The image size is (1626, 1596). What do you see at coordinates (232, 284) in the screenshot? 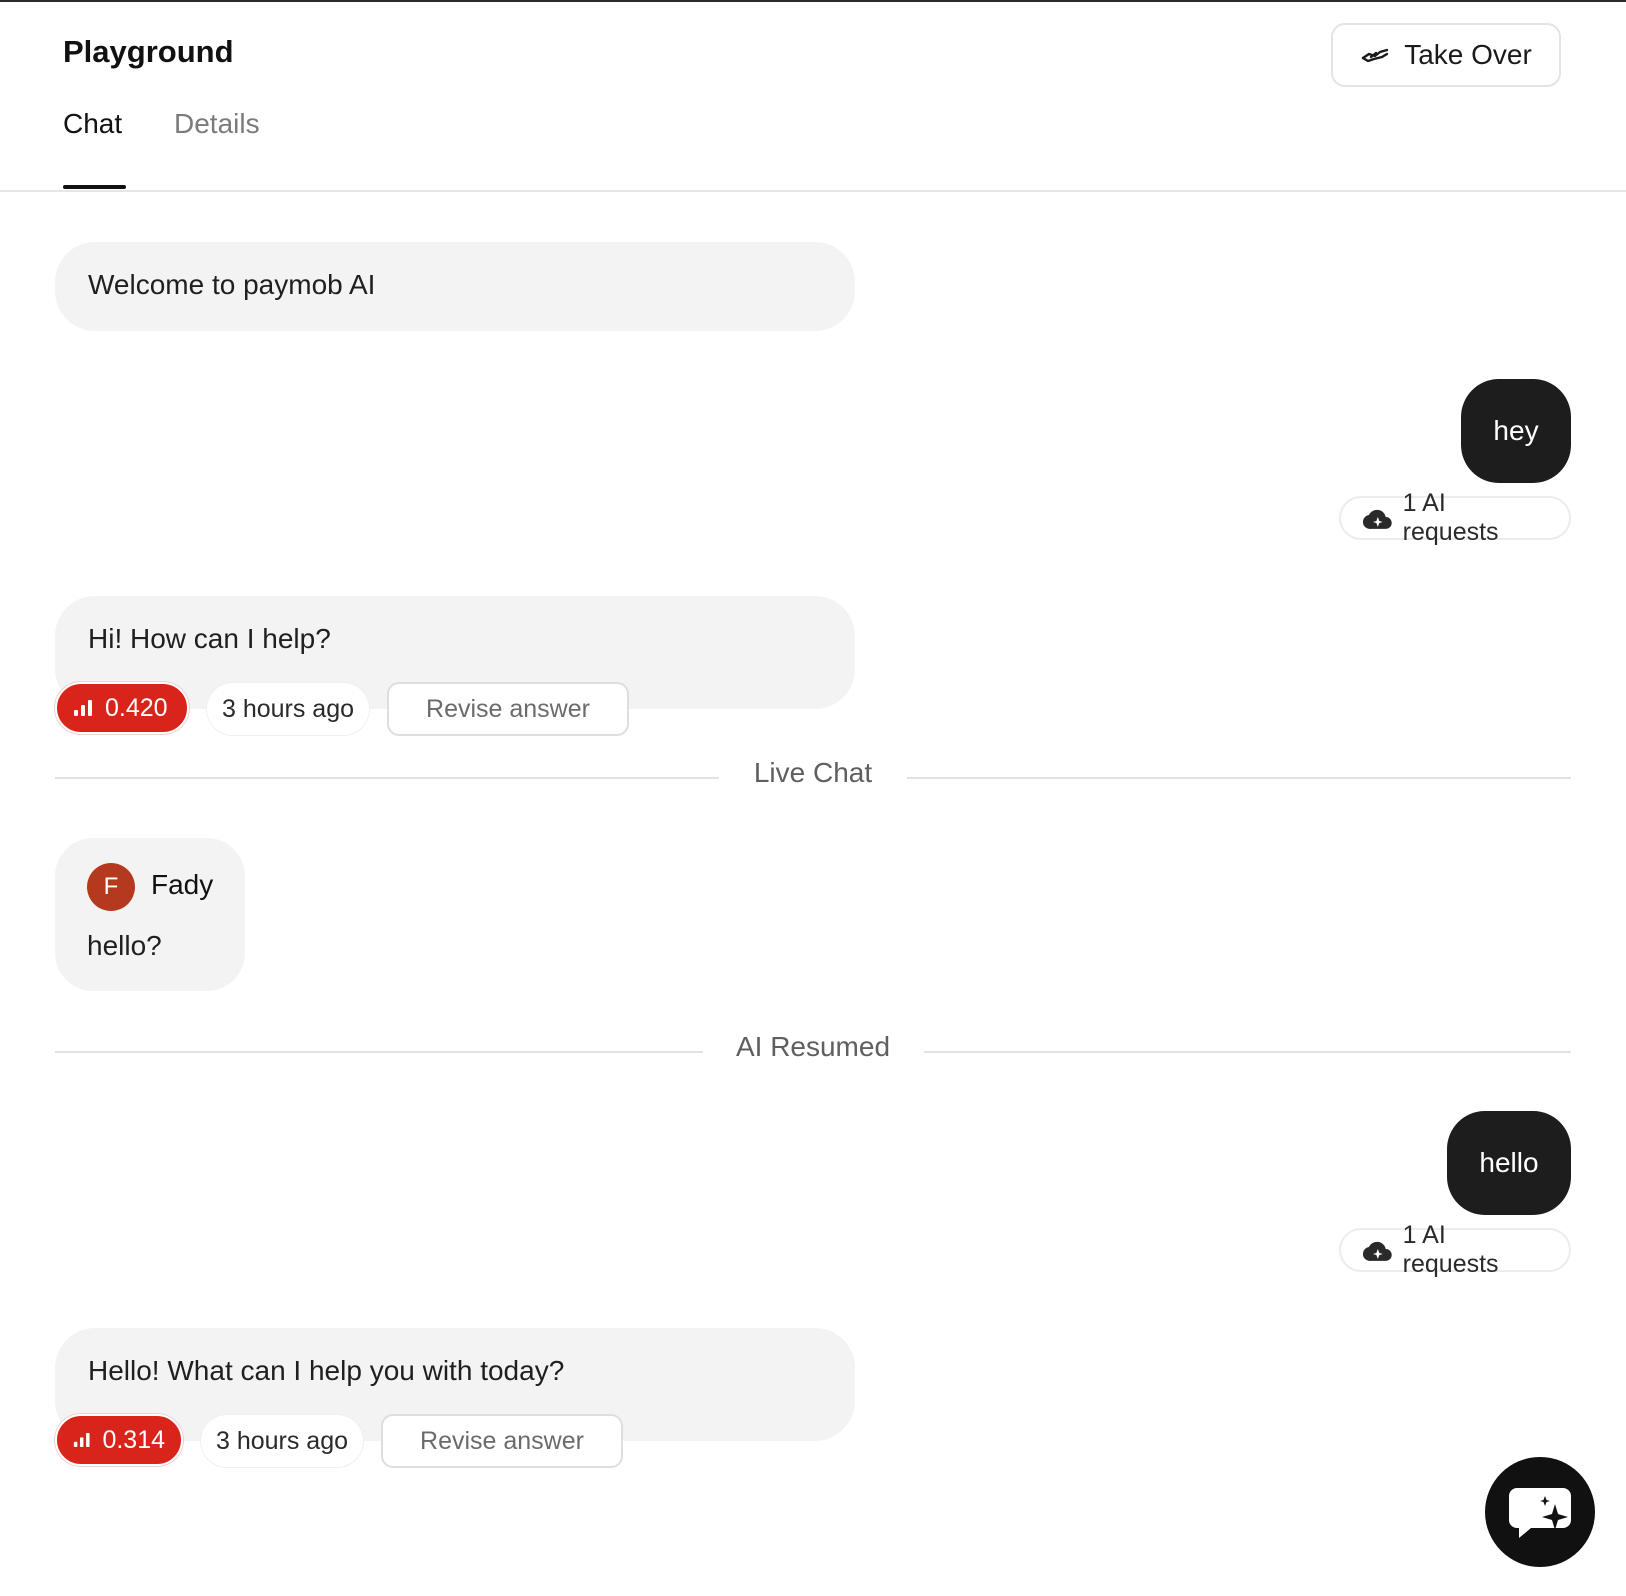
I see `bot-message-text: Welcome to paymob AI` at bounding box center [232, 284].